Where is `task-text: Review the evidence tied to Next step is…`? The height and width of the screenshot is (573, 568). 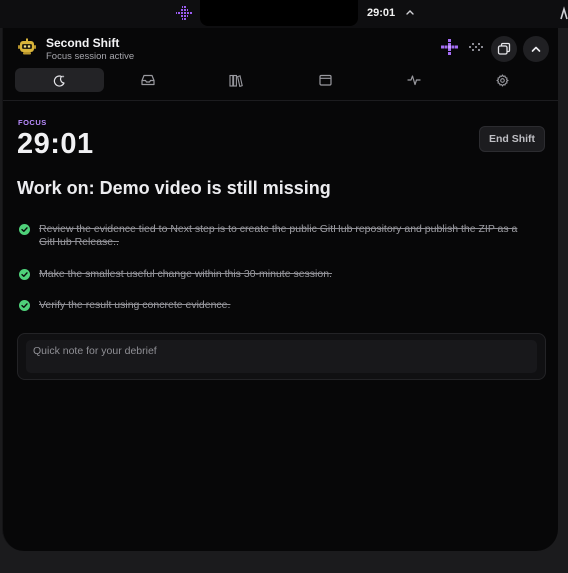
task-text: Review the evidence tied to Next step is… is located at coordinates (278, 235).